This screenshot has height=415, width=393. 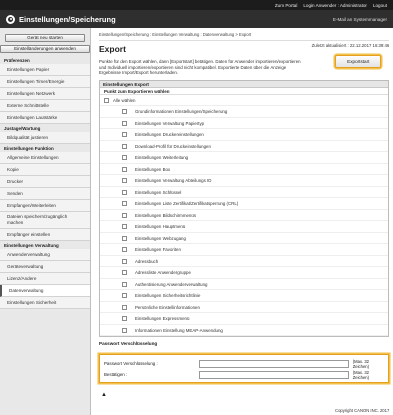 What do you see at coordinates (45, 170) in the screenshot?
I see `sidebar-item: Kopie` at bounding box center [45, 170].